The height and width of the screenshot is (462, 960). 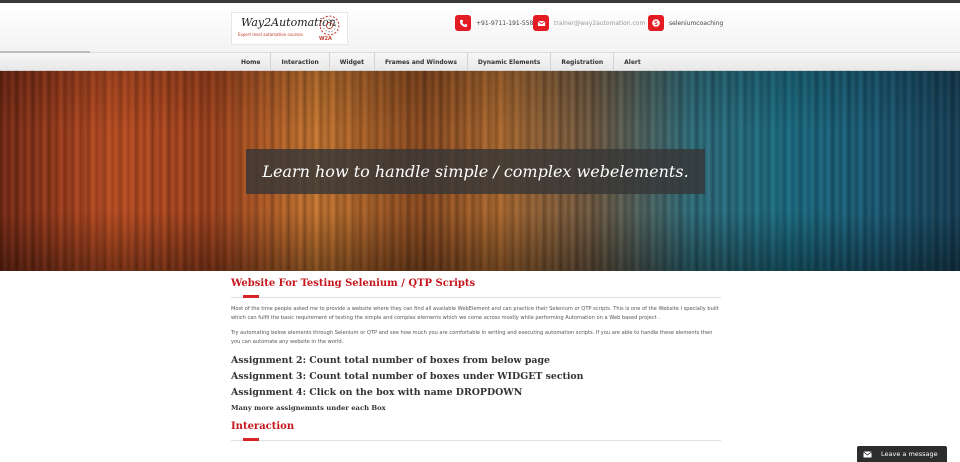 I want to click on contact-phone-text: +91-9711-191-558, so click(x=505, y=23).